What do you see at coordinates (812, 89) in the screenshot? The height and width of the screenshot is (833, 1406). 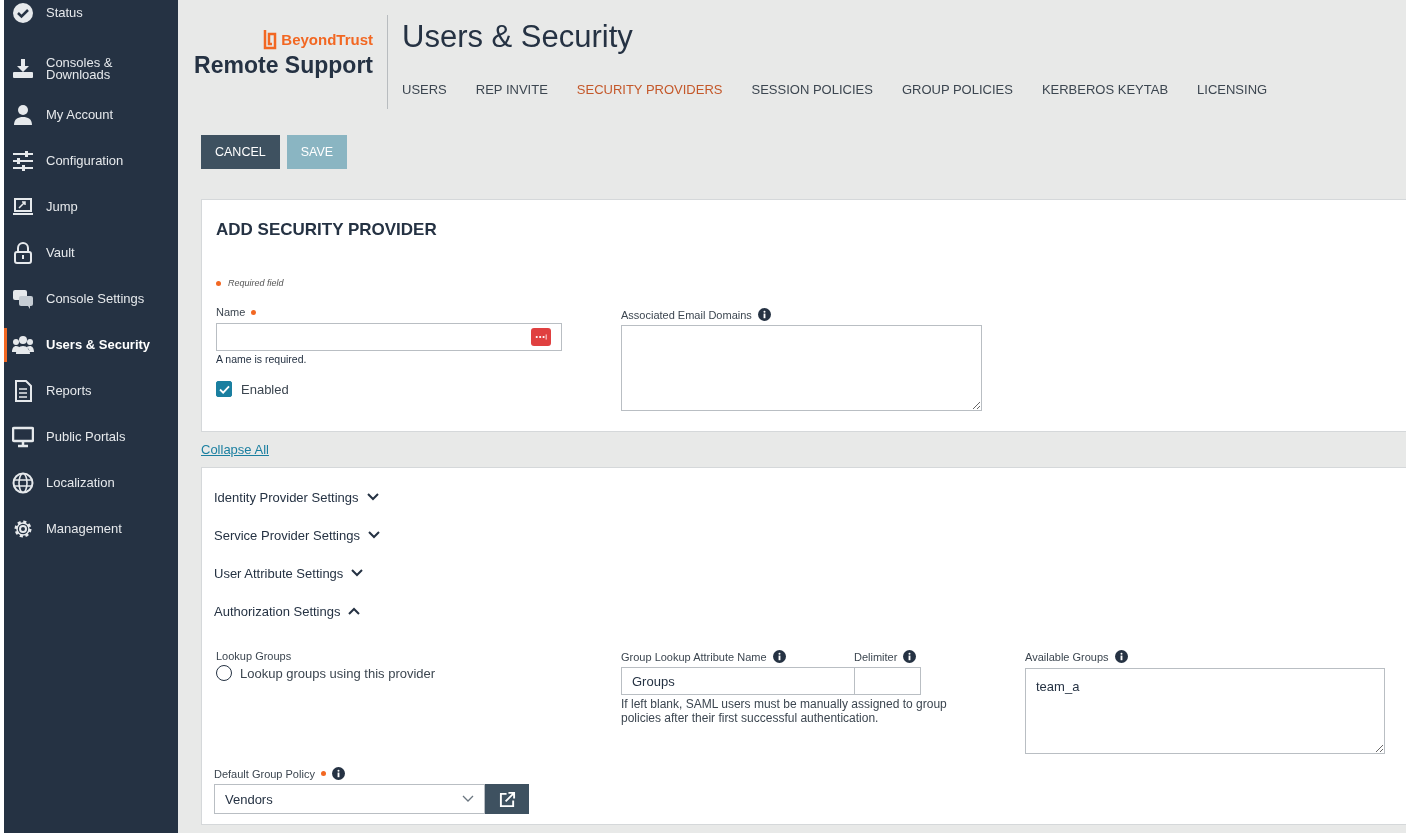 I see `tab: SESSION POLICIES` at bounding box center [812, 89].